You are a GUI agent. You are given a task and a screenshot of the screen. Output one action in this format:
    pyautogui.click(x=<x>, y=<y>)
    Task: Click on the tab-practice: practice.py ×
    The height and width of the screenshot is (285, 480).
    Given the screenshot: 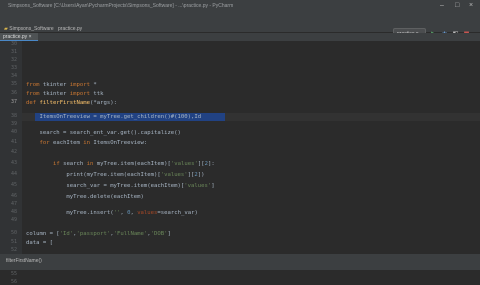 What is the action you would take?
    pyautogui.click(x=19, y=37)
    